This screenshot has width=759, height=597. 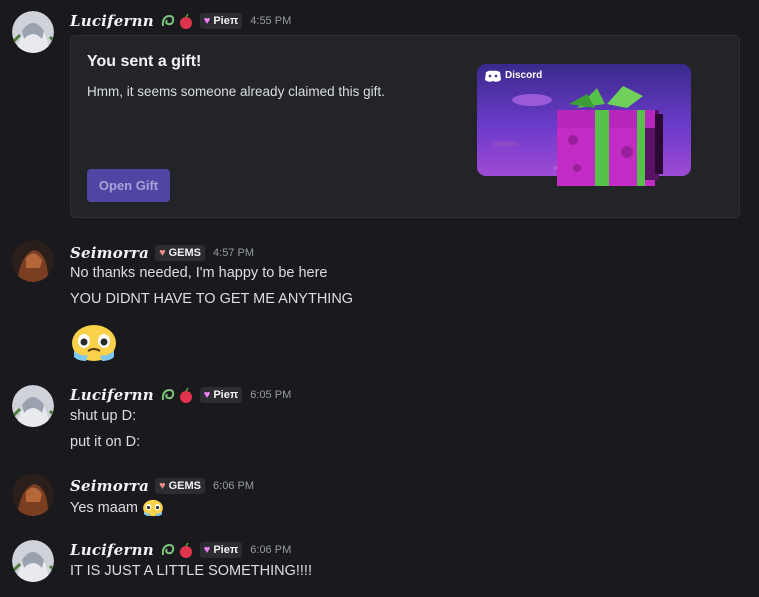 I want to click on message-header: Seimorra ♥ GEMS 4:57 PM, so click(x=162, y=253).